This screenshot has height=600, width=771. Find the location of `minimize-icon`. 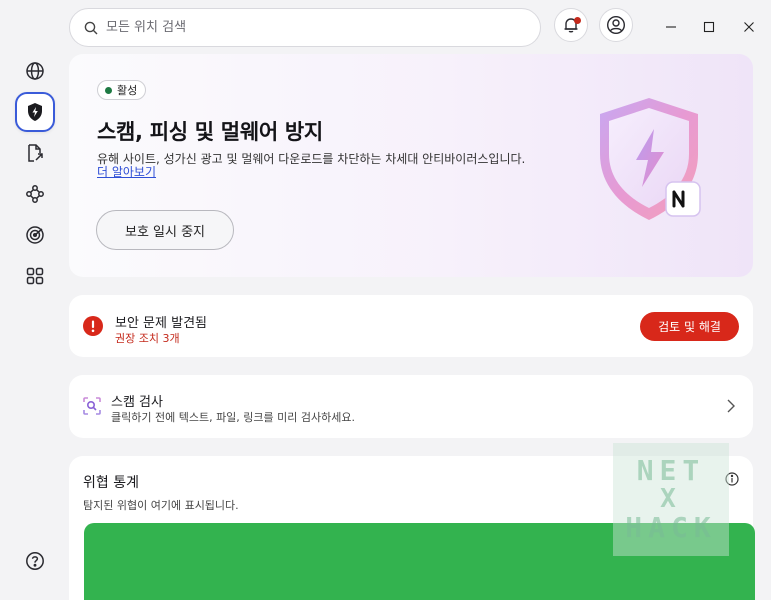

minimize-icon is located at coordinates (671, 27).